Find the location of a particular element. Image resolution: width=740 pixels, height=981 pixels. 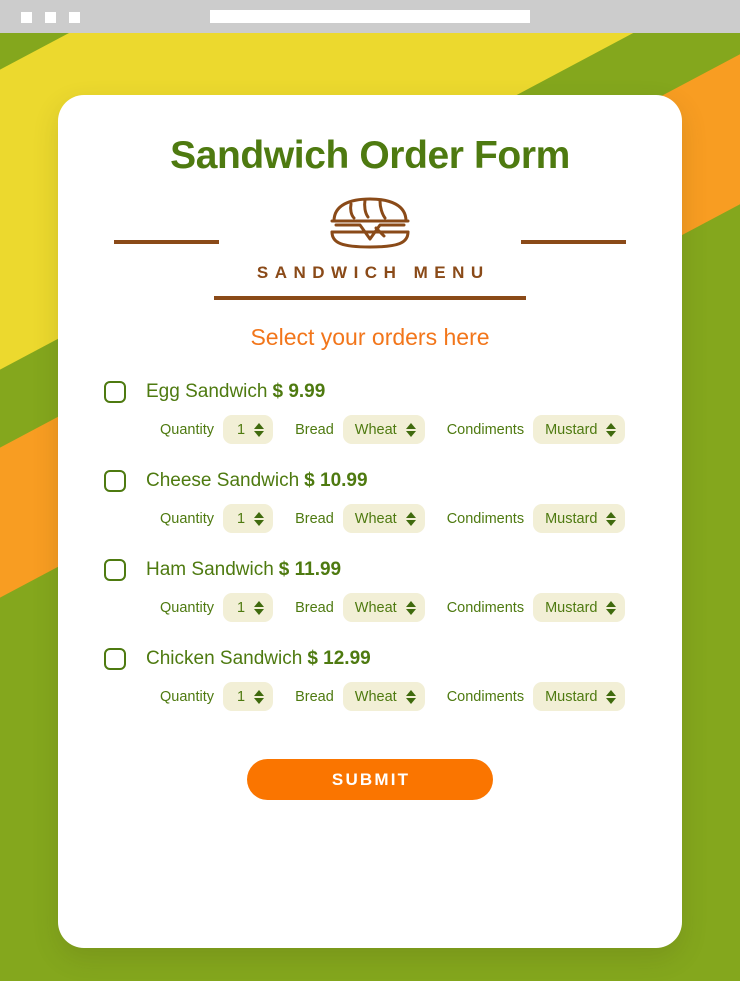

item-title-row: Cheese Sandwich $ 10.99 is located at coordinates (257, 481).